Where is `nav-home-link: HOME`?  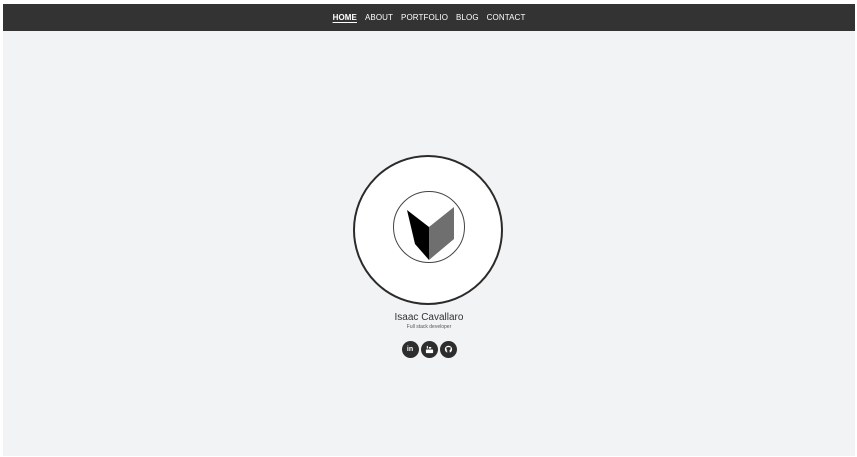
nav-home-link: HOME is located at coordinates (345, 17).